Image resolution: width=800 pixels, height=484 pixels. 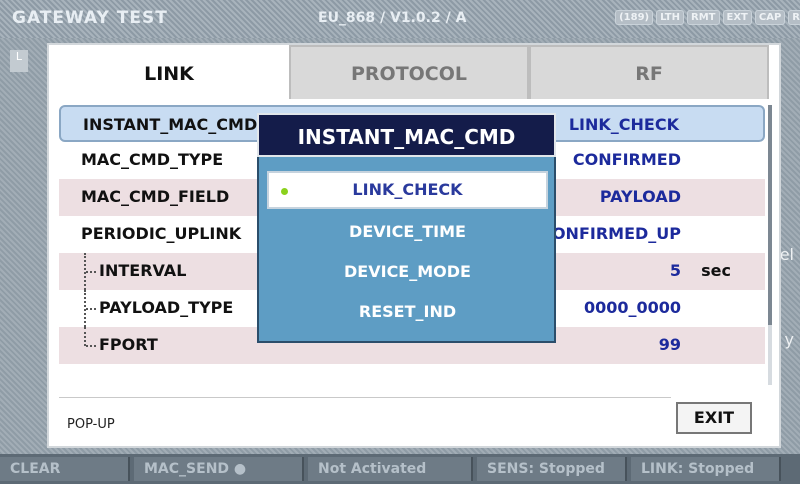 I want to click on link-status: LINK: Stopped, so click(x=706, y=469).